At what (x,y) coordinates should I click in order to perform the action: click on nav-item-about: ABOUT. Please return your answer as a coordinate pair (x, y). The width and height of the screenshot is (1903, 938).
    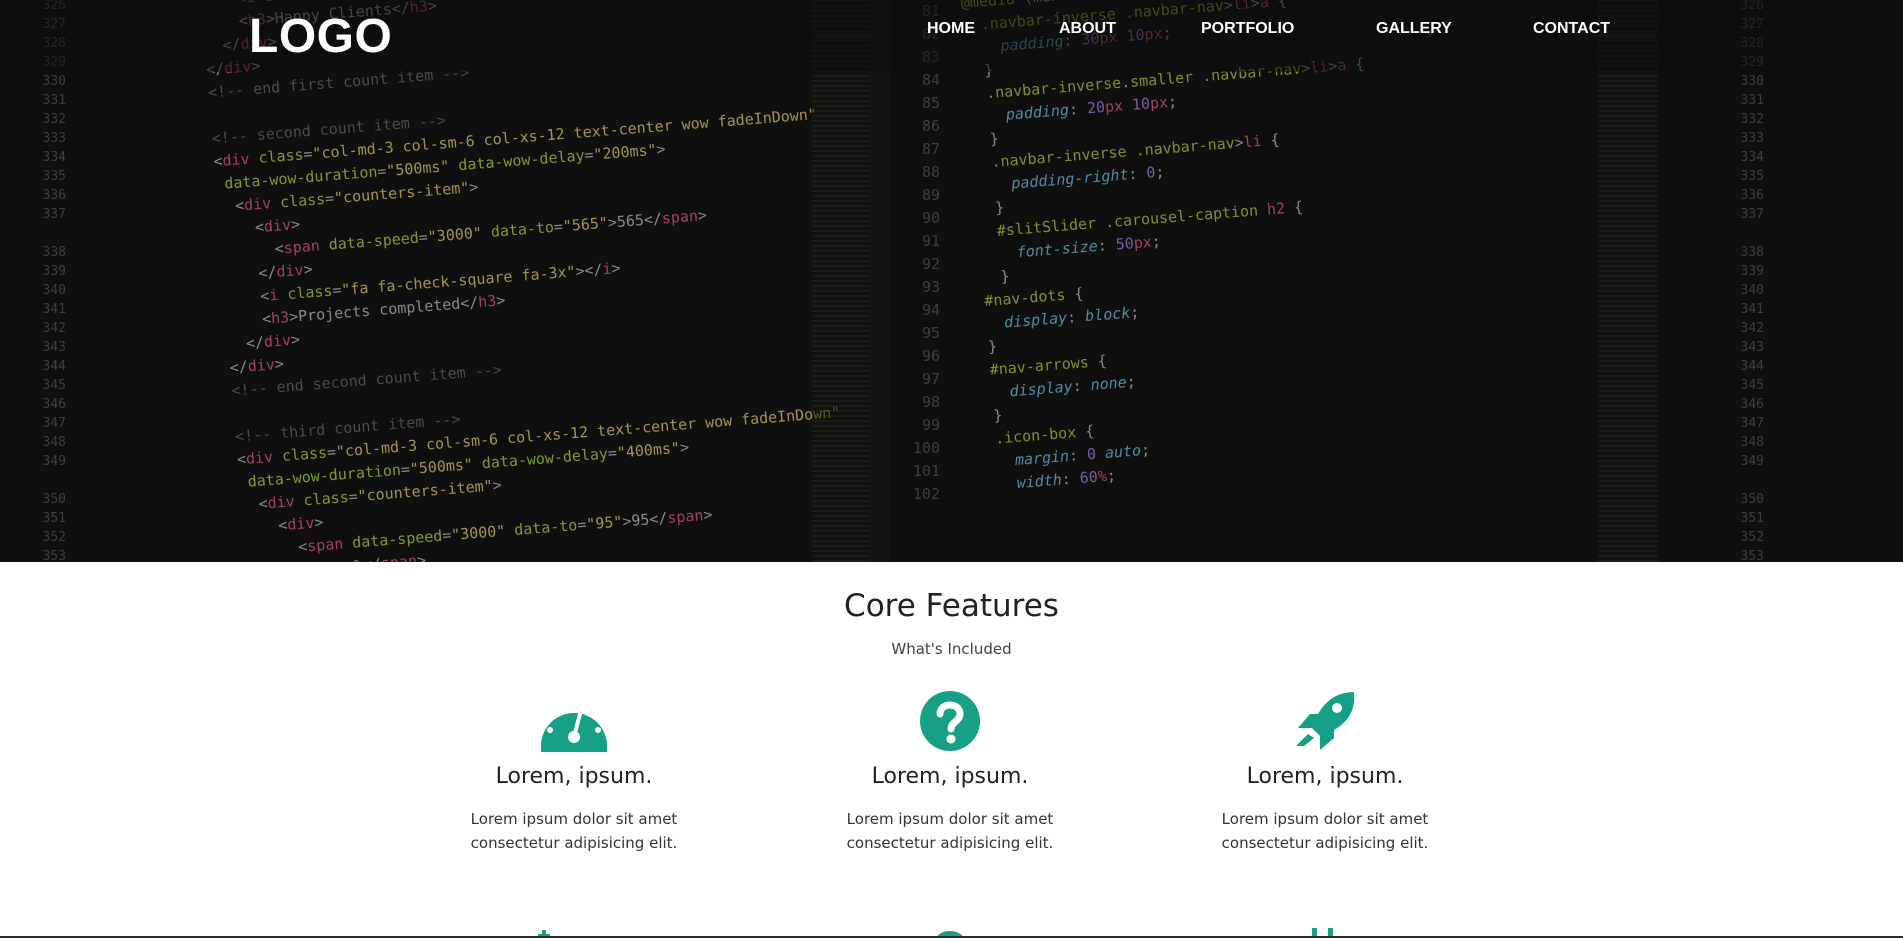
    Looking at the image, I should click on (1087, 29).